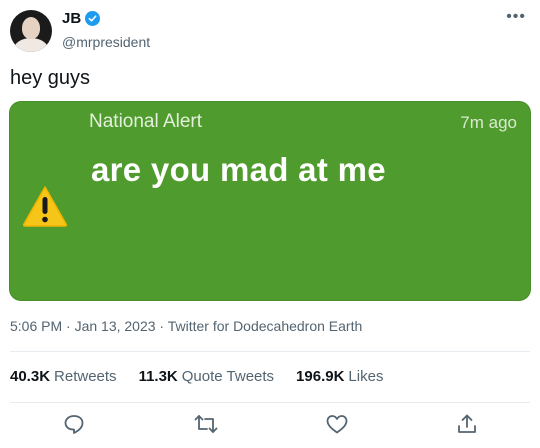 The height and width of the screenshot is (448, 540). Describe the element at coordinates (31, 31) in the screenshot. I see `avatar` at that location.